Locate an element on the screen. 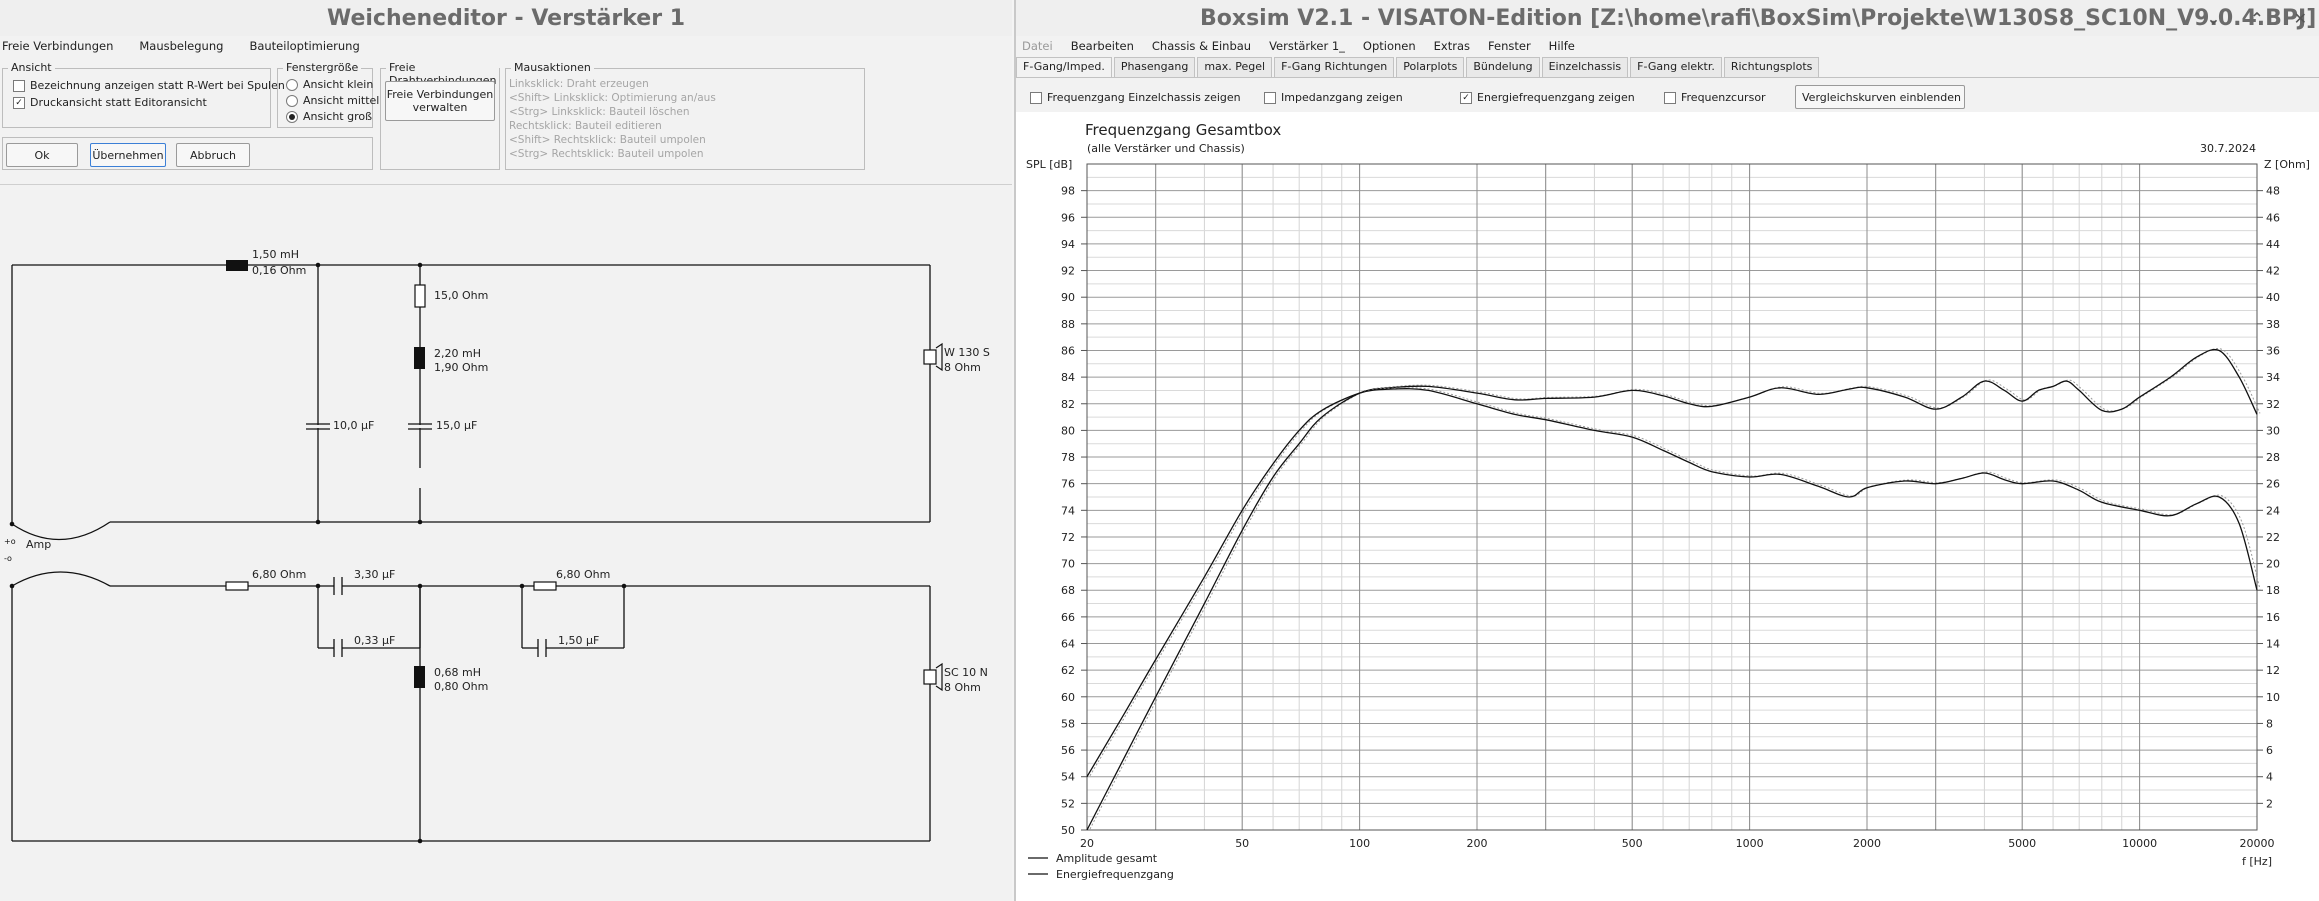  mausaktion-line: Rechtsklick: Bauteil editieren is located at coordinates (585, 126).